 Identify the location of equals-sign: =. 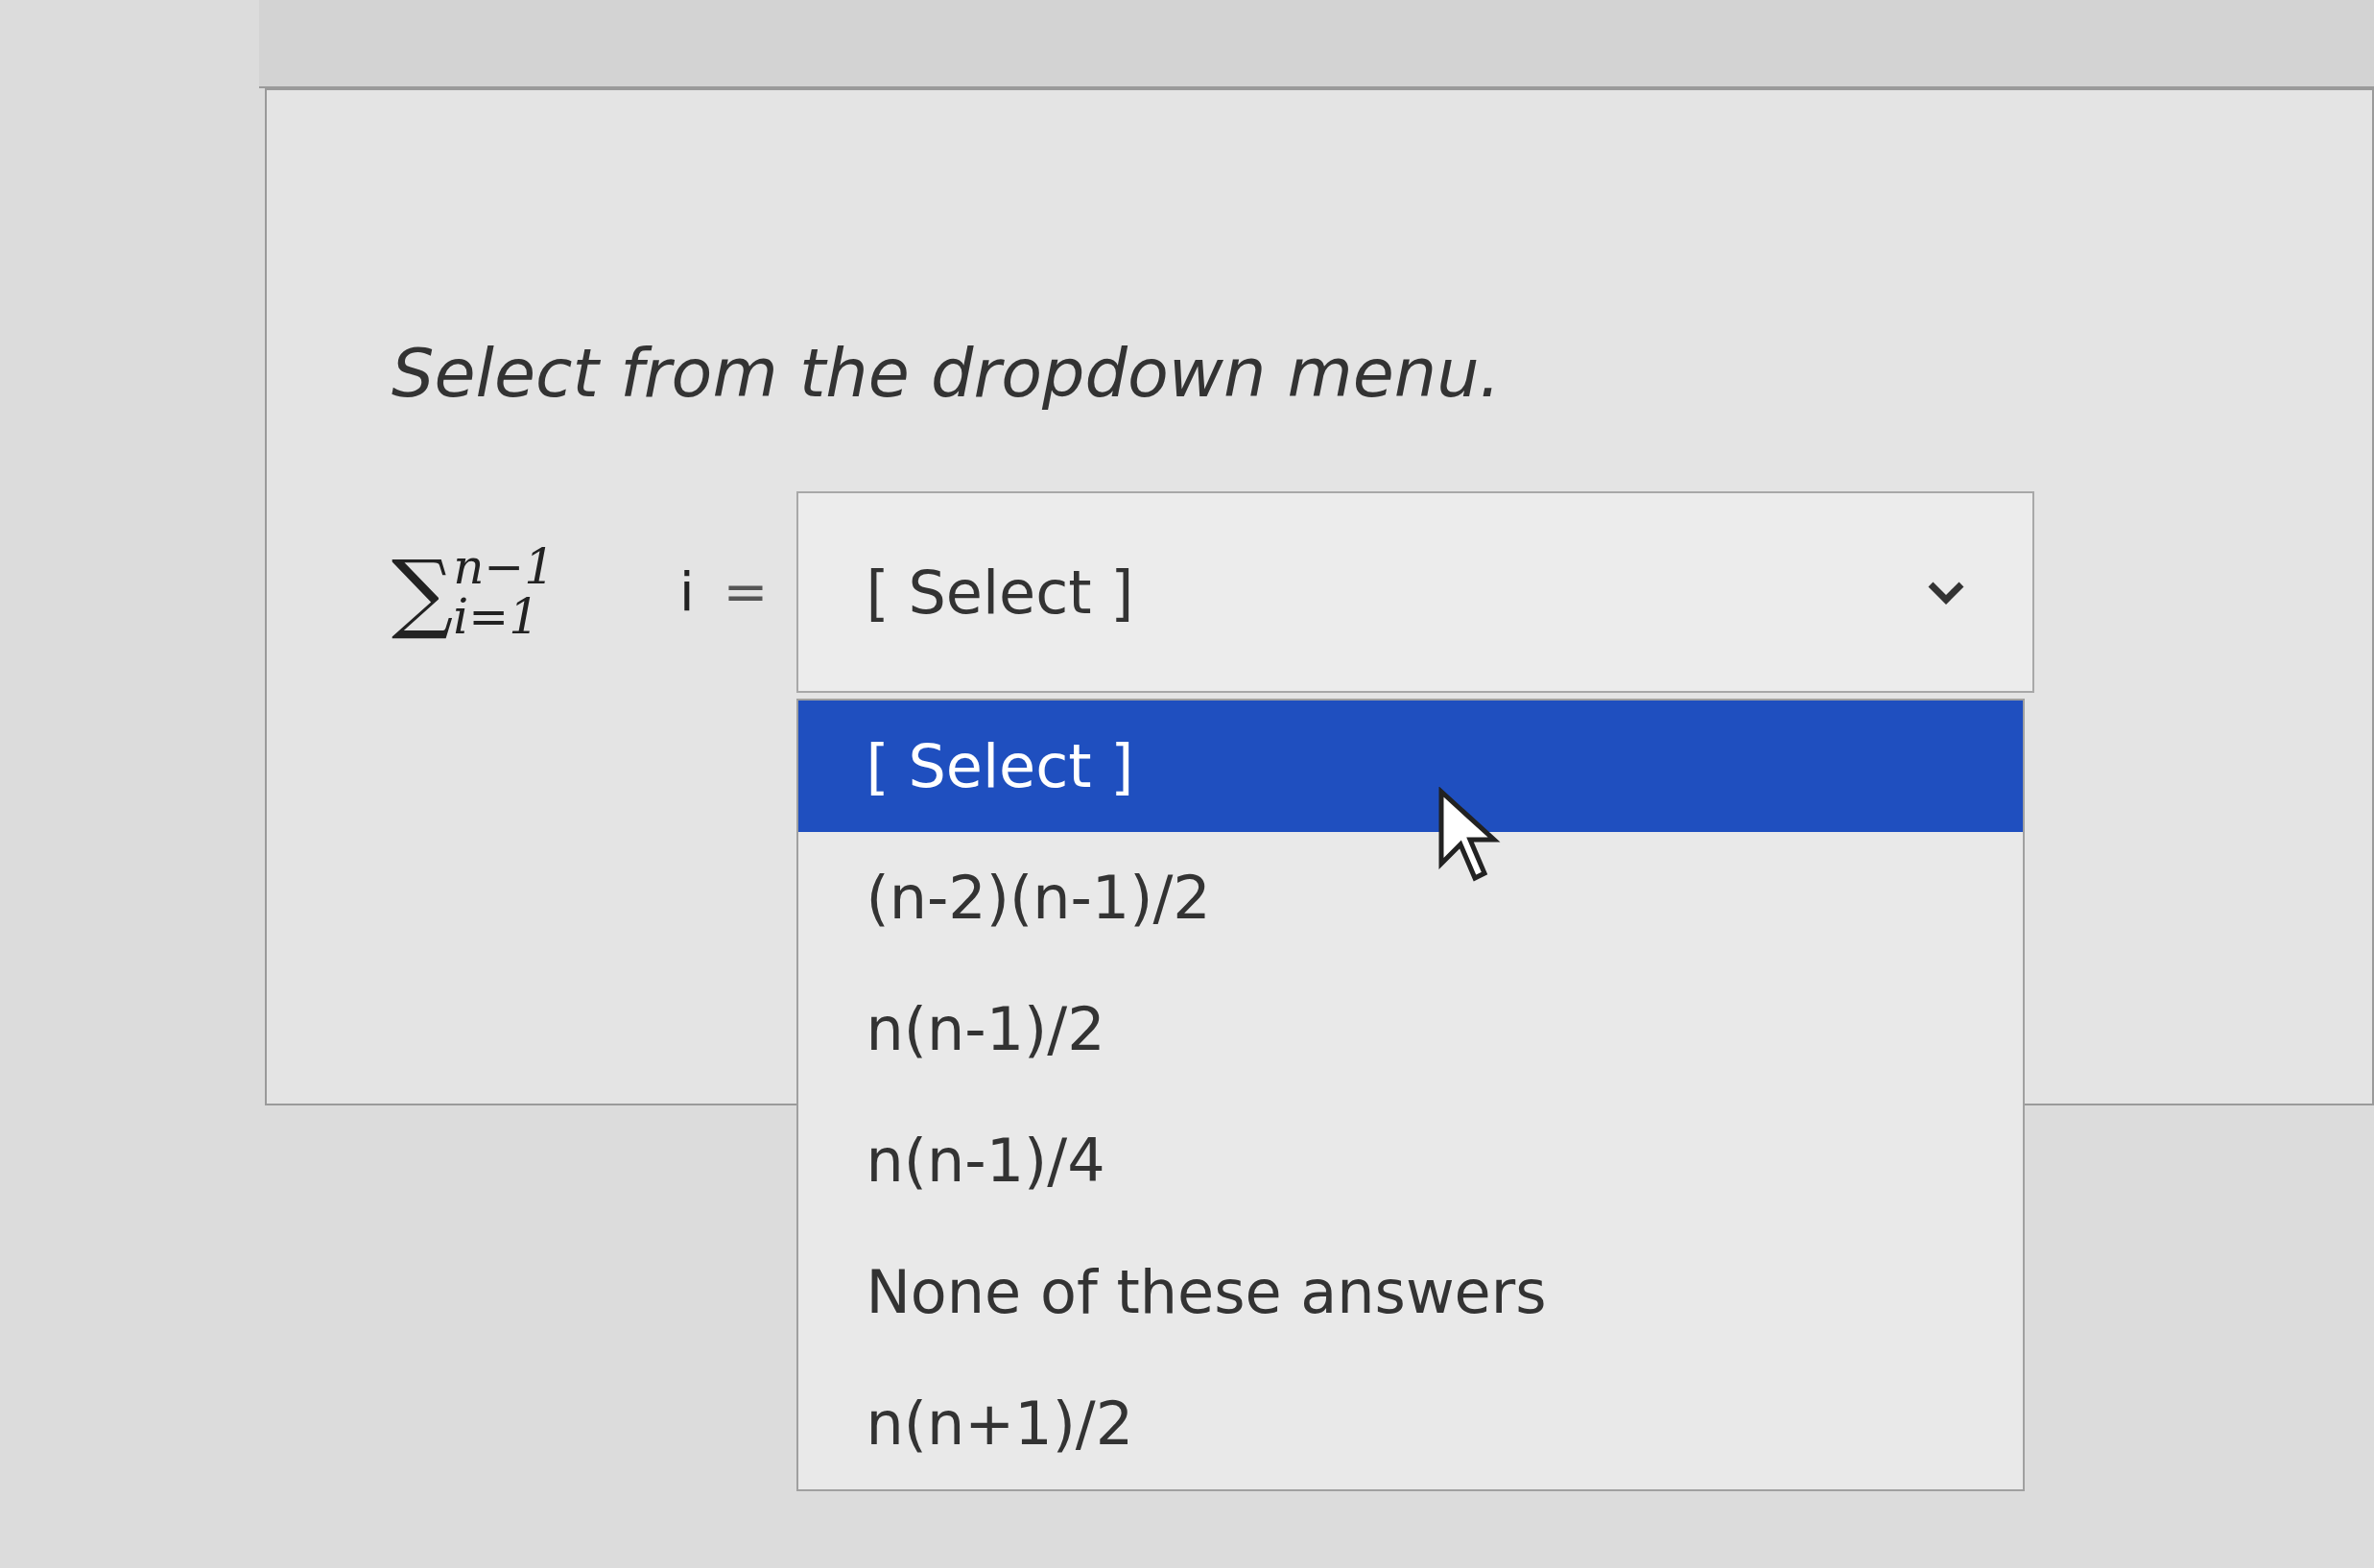
(746, 592).